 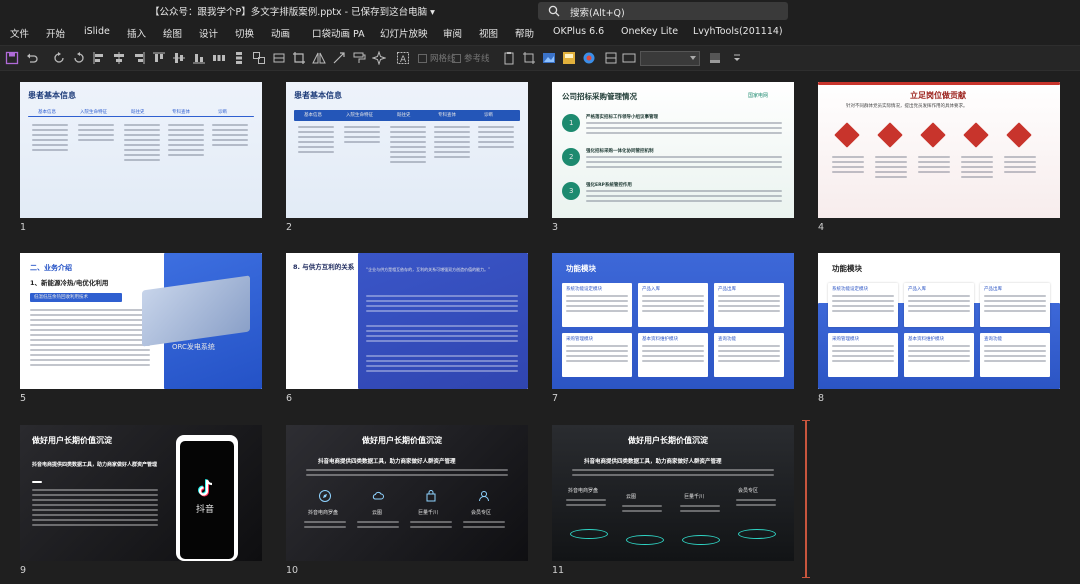 What do you see at coordinates (141, 493) in the screenshot?
I see `slide-thumbnail-9: 做好用户长期价值沉淀 抖音电商提供四类数据工具，助力商家做好人群资产管理 抖音` at bounding box center [141, 493].